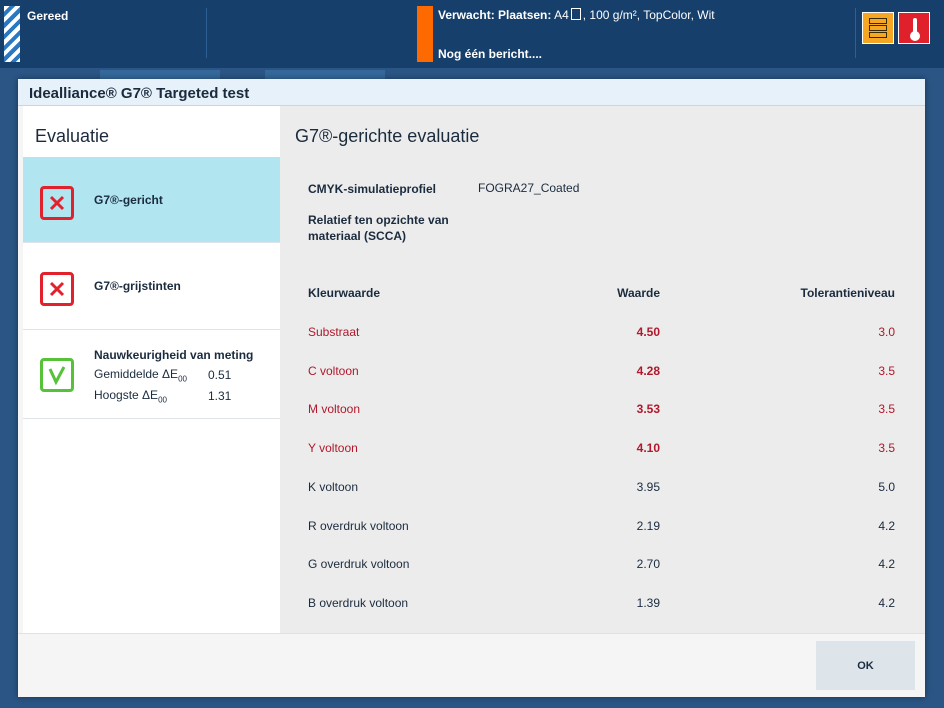 The image size is (944, 708). Describe the element at coordinates (601, 528) in the screenshot. I see `table-row: R overdruk voltoon 2.19 4.2` at that location.